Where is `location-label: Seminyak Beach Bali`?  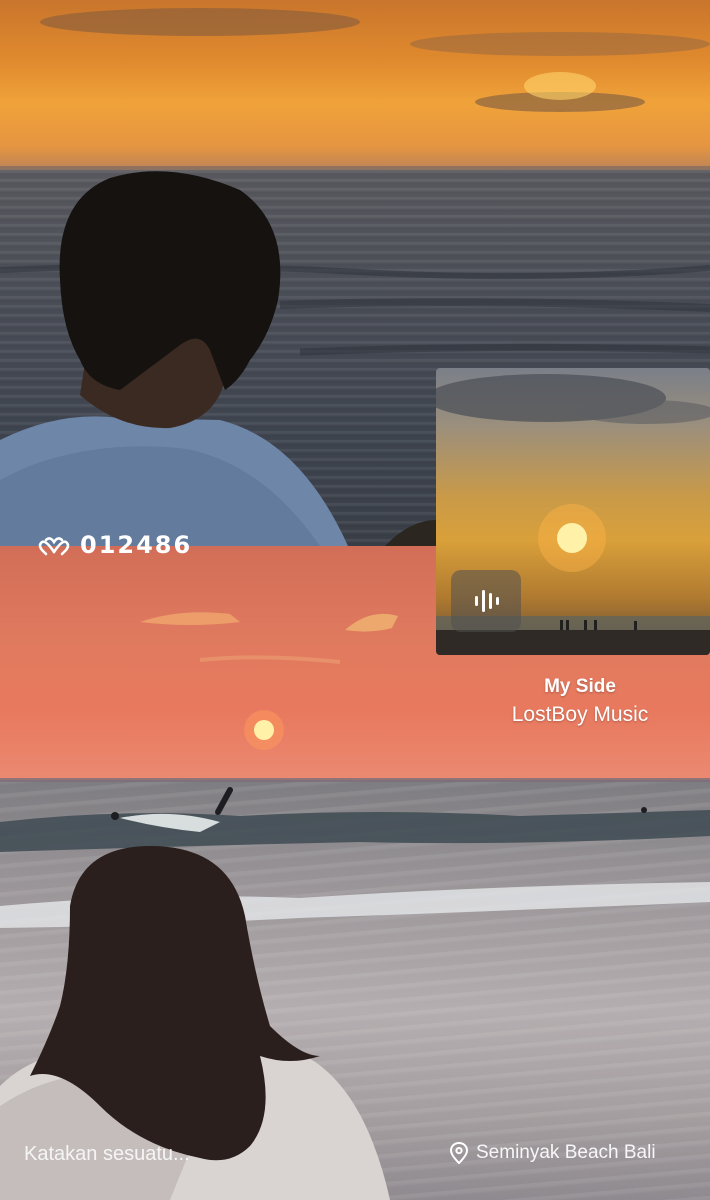
location-label: Seminyak Beach Bali is located at coordinates (566, 1152).